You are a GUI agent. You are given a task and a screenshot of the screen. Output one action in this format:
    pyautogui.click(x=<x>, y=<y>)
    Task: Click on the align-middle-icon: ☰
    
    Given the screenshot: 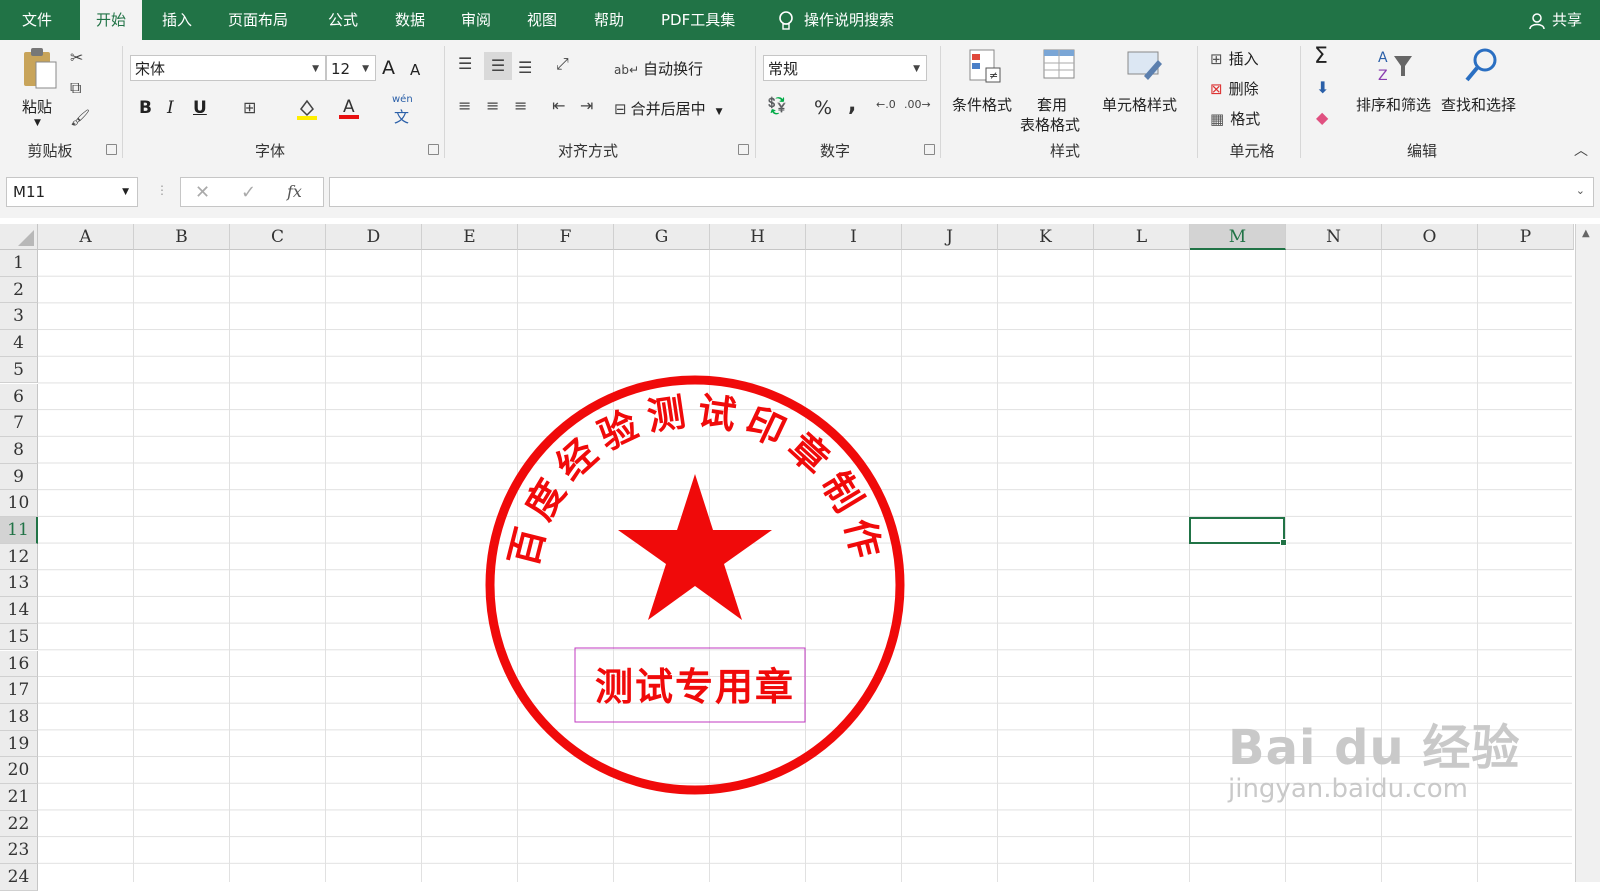 What is the action you would take?
    pyautogui.click(x=498, y=66)
    